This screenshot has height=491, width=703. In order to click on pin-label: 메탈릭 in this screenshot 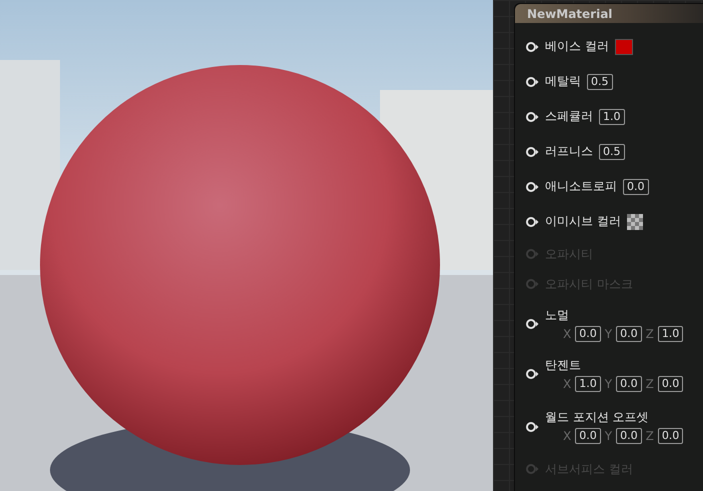, I will do `click(563, 81)`.